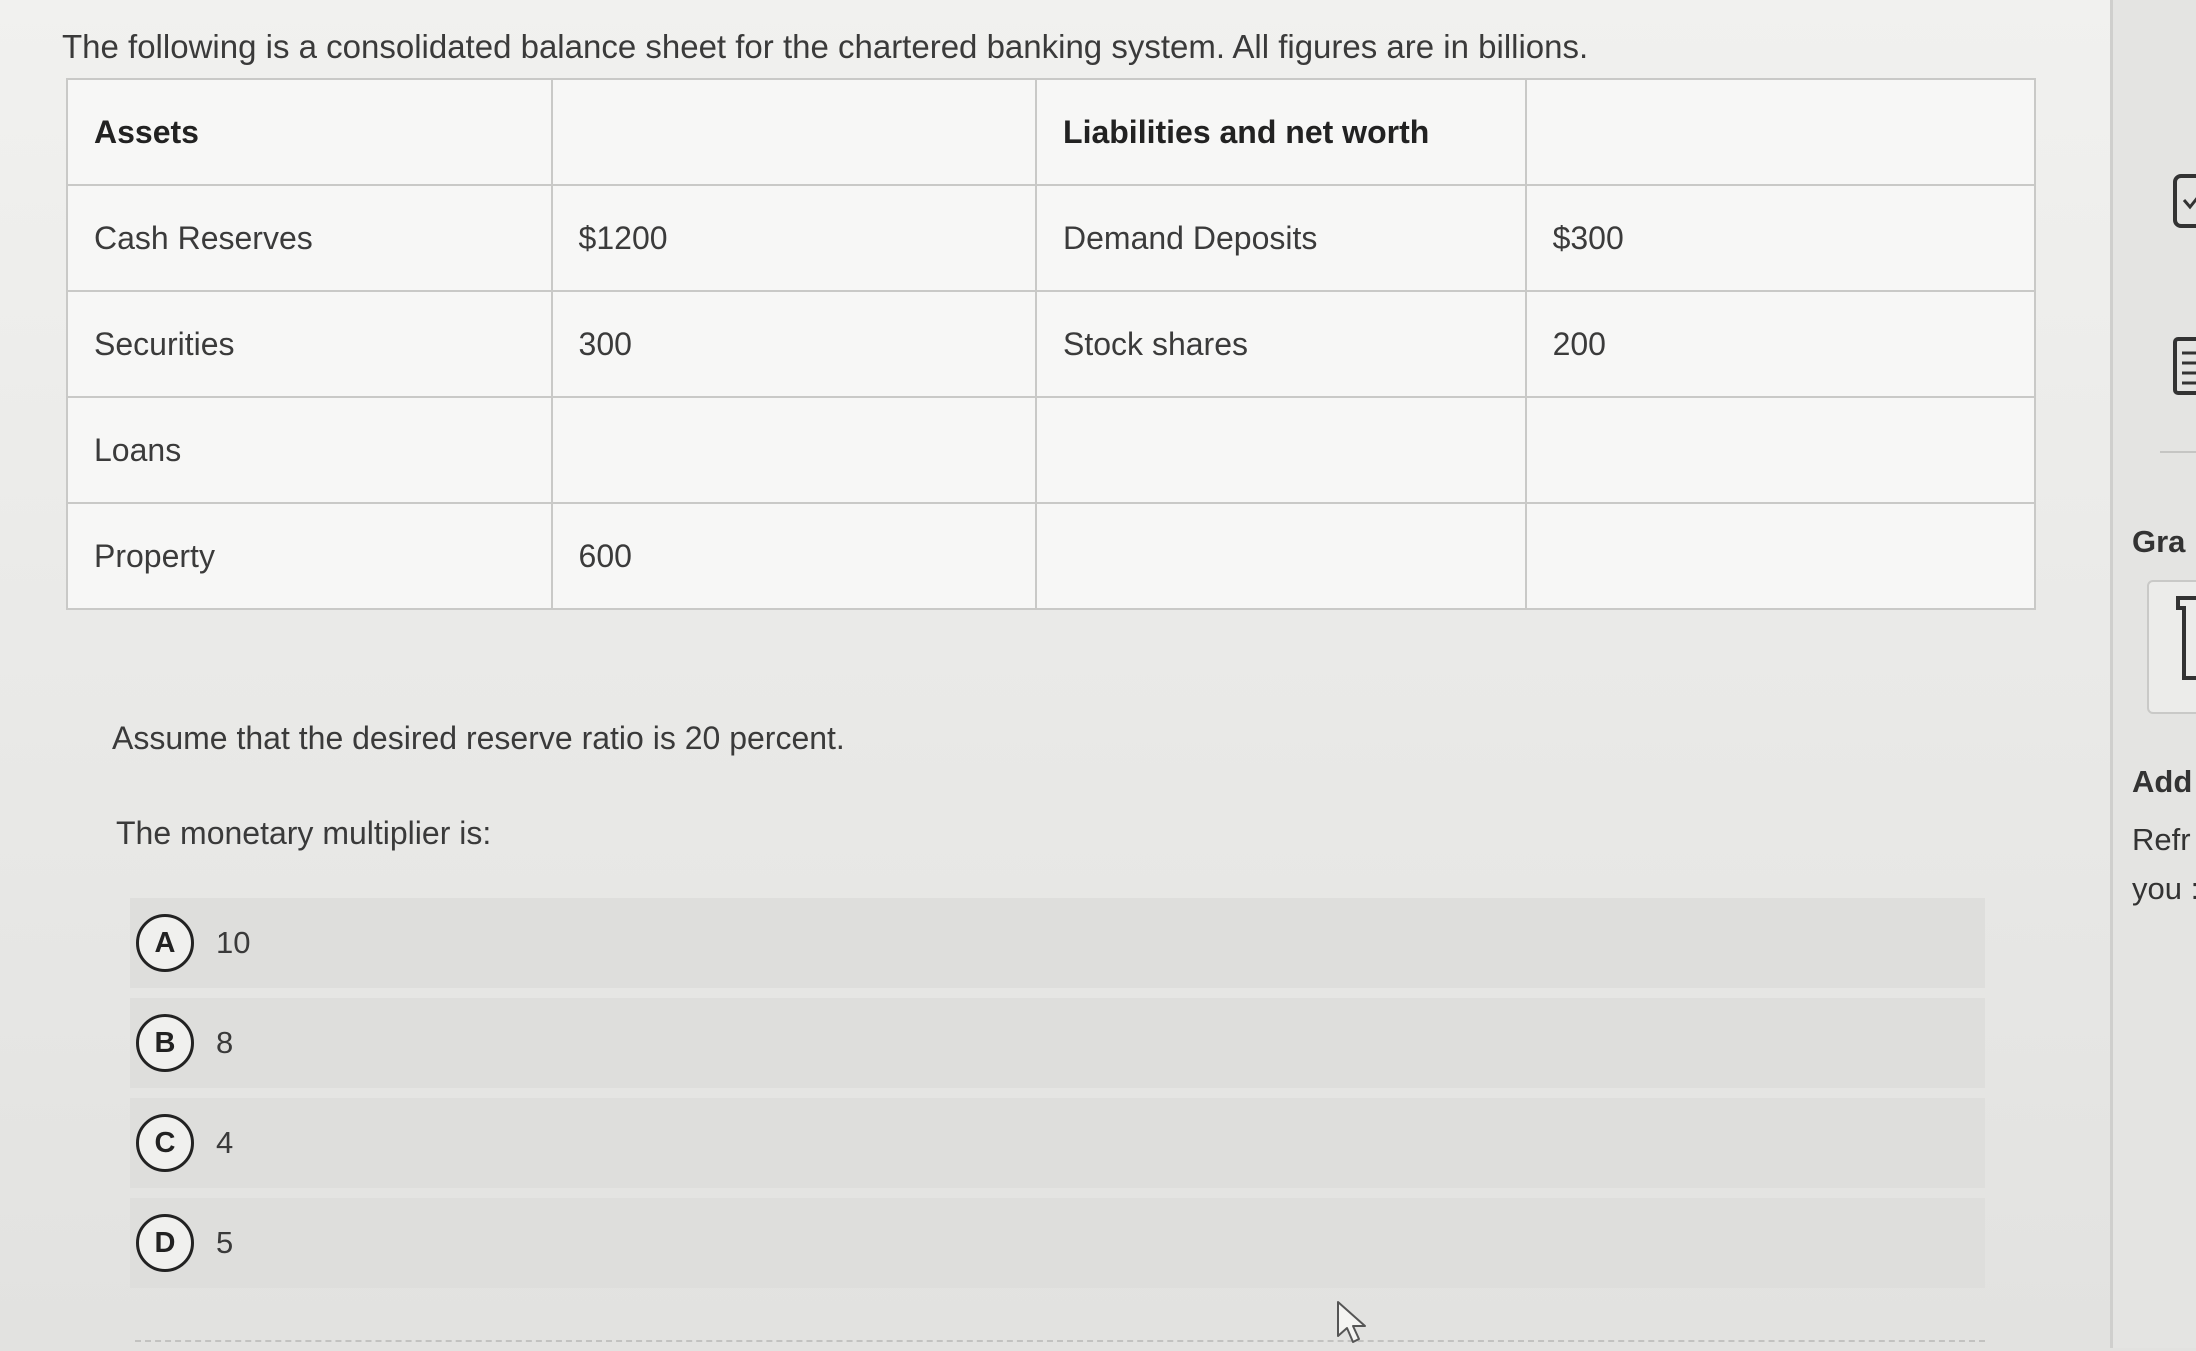 The height and width of the screenshot is (1351, 2196). I want to click on sidebar-text-line2: you :, so click(2164, 888).